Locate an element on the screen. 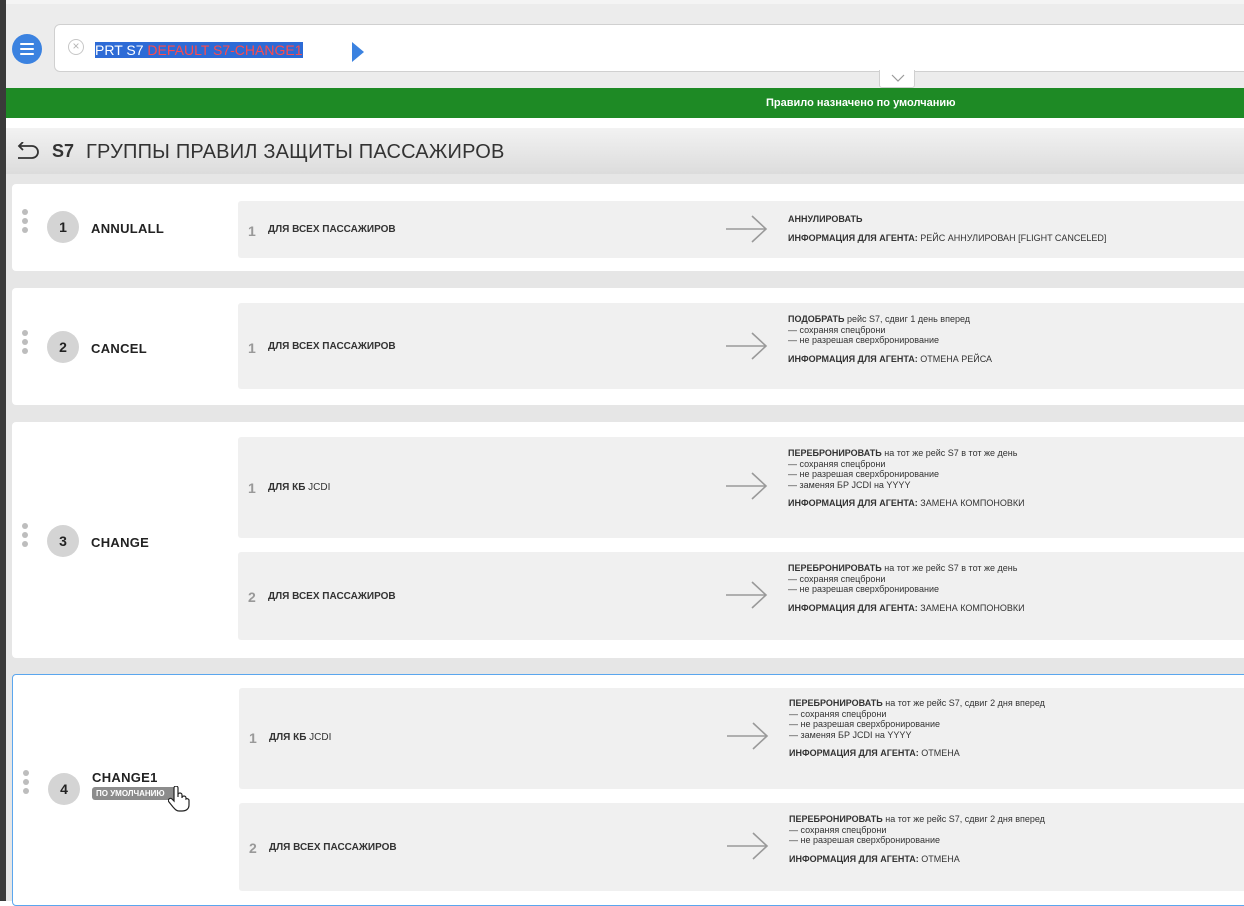 The image size is (1244, 906). agent-info-value: ОТМЕНА РЕЙСА is located at coordinates (955, 358).